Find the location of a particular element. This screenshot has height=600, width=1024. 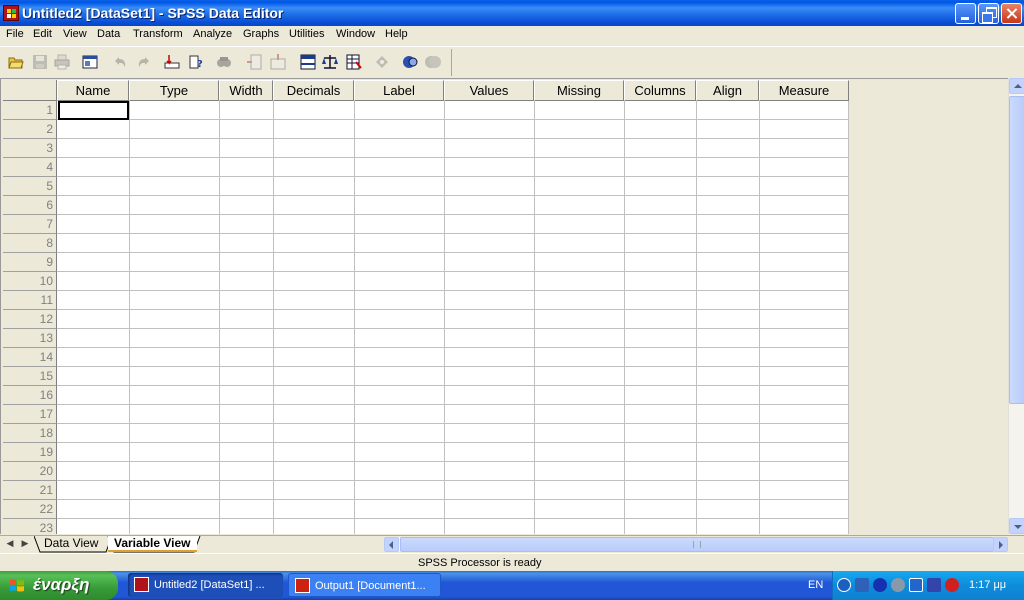

row-header: 1 is located at coordinates (30, 110).